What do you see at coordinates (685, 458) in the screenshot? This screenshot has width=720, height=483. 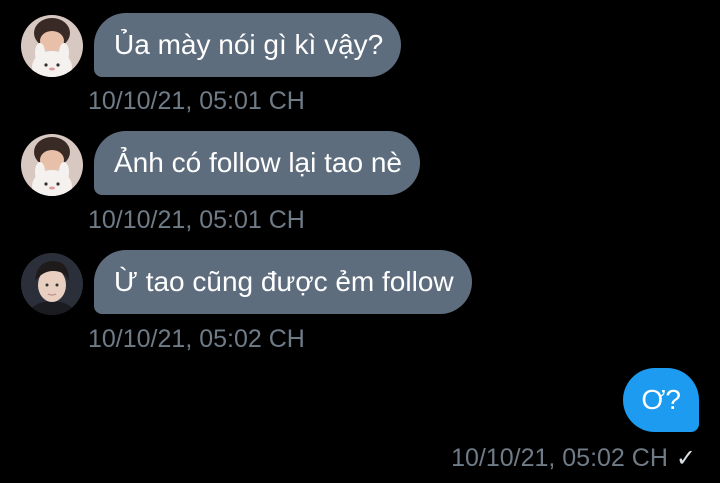 I see `check-icon: ✓` at bounding box center [685, 458].